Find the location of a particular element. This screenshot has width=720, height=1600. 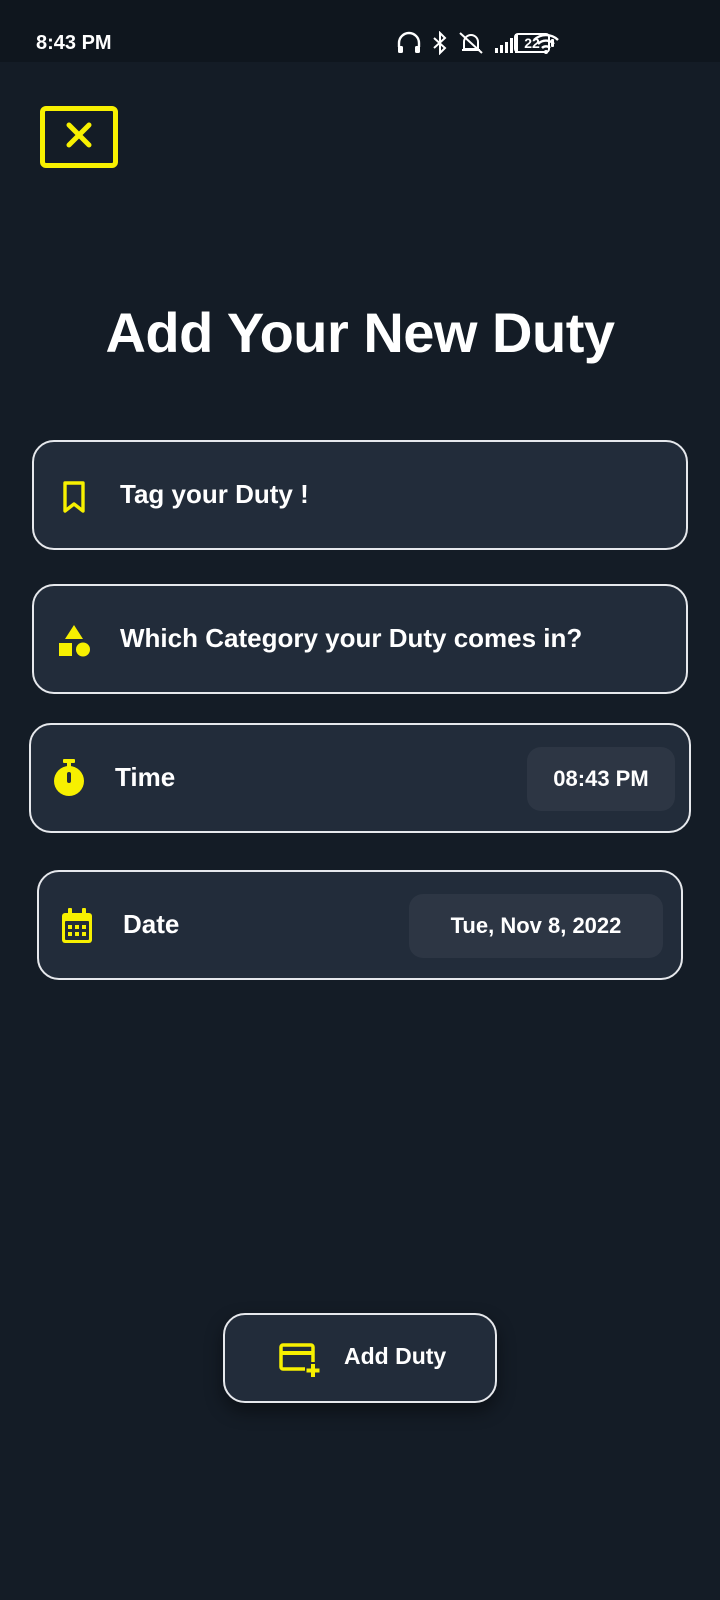

time-label: Time is located at coordinates (145, 777).